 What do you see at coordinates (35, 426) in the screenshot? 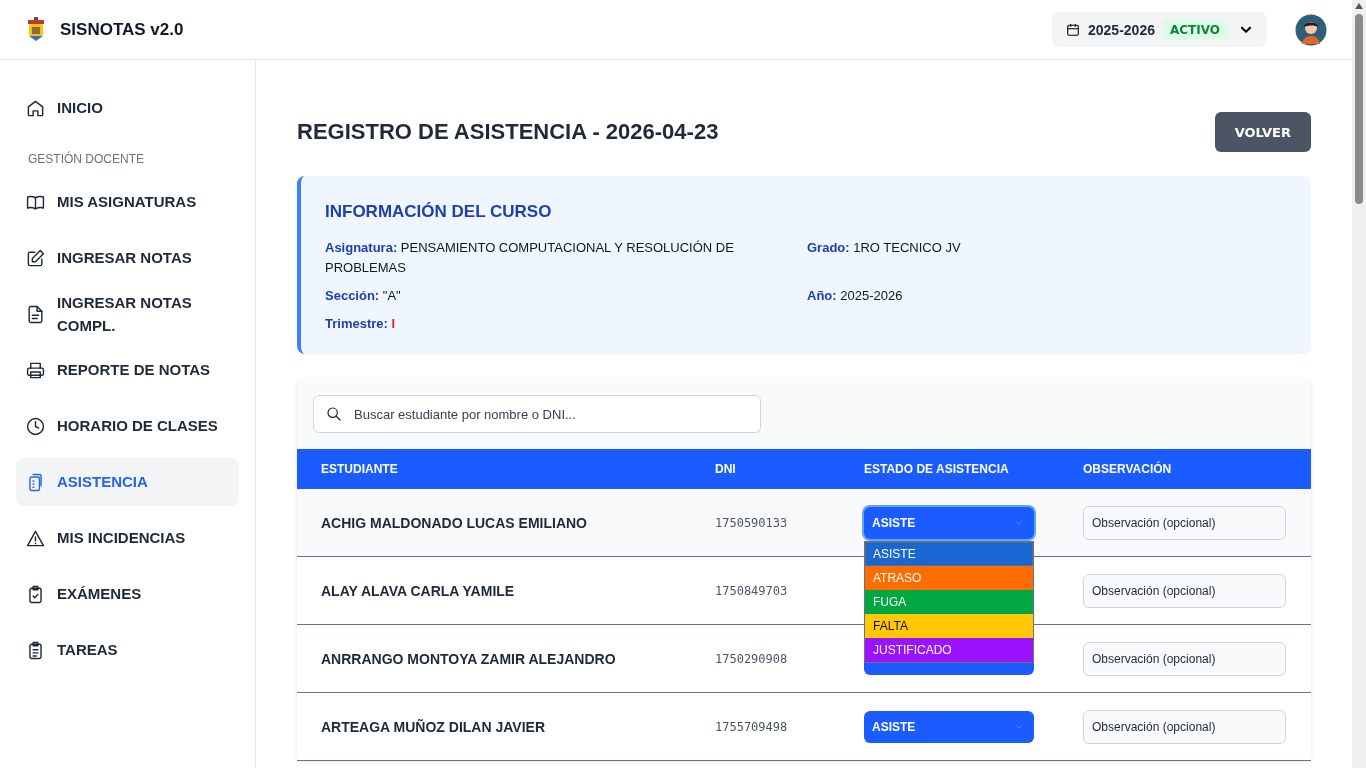
I see `clock-icon` at bounding box center [35, 426].